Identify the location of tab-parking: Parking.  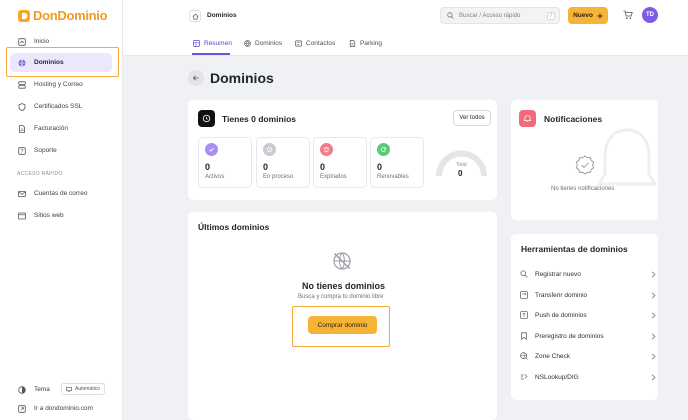
(365, 43).